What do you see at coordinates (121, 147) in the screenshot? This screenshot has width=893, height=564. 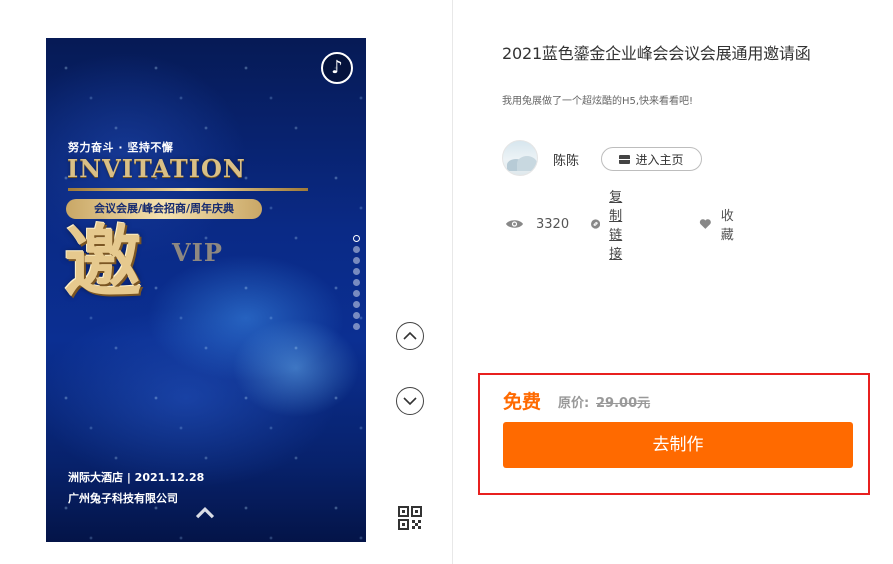 I see `preview-slogan: 努力奋斗 · 坚持不懈` at bounding box center [121, 147].